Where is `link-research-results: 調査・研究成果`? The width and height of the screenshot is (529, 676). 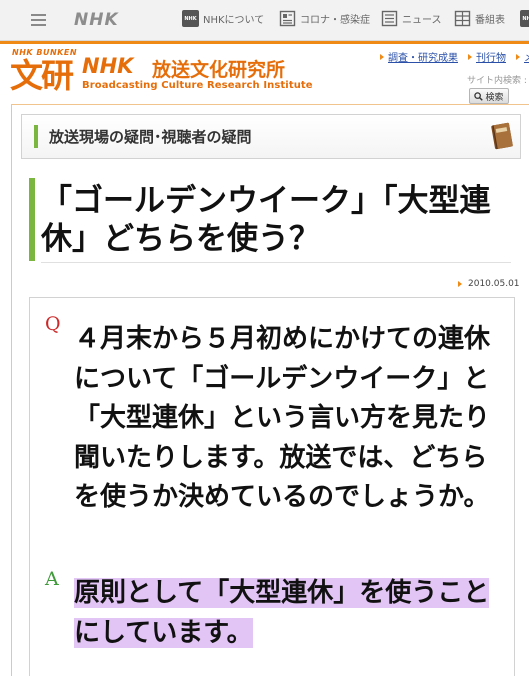 link-research-results: 調査・研究成果 is located at coordinates (419, 56).